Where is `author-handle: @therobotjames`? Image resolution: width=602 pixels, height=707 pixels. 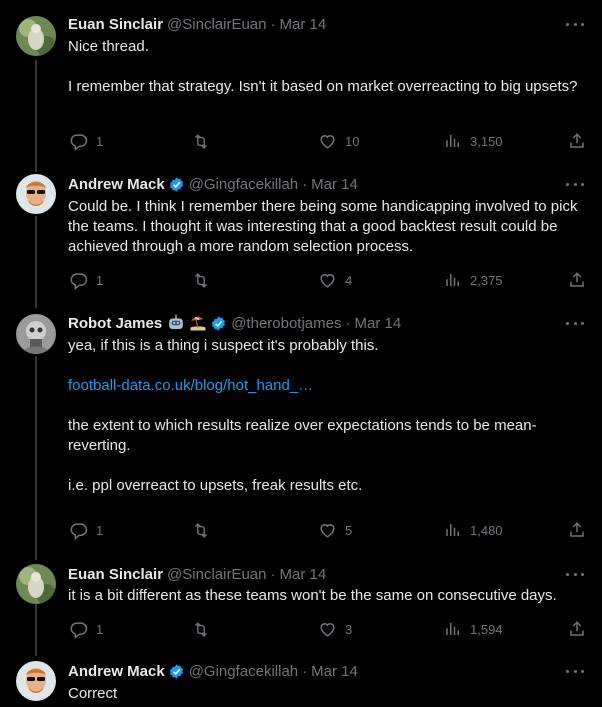
author-handle: @therobotjames is located at coordinates (286, 323).